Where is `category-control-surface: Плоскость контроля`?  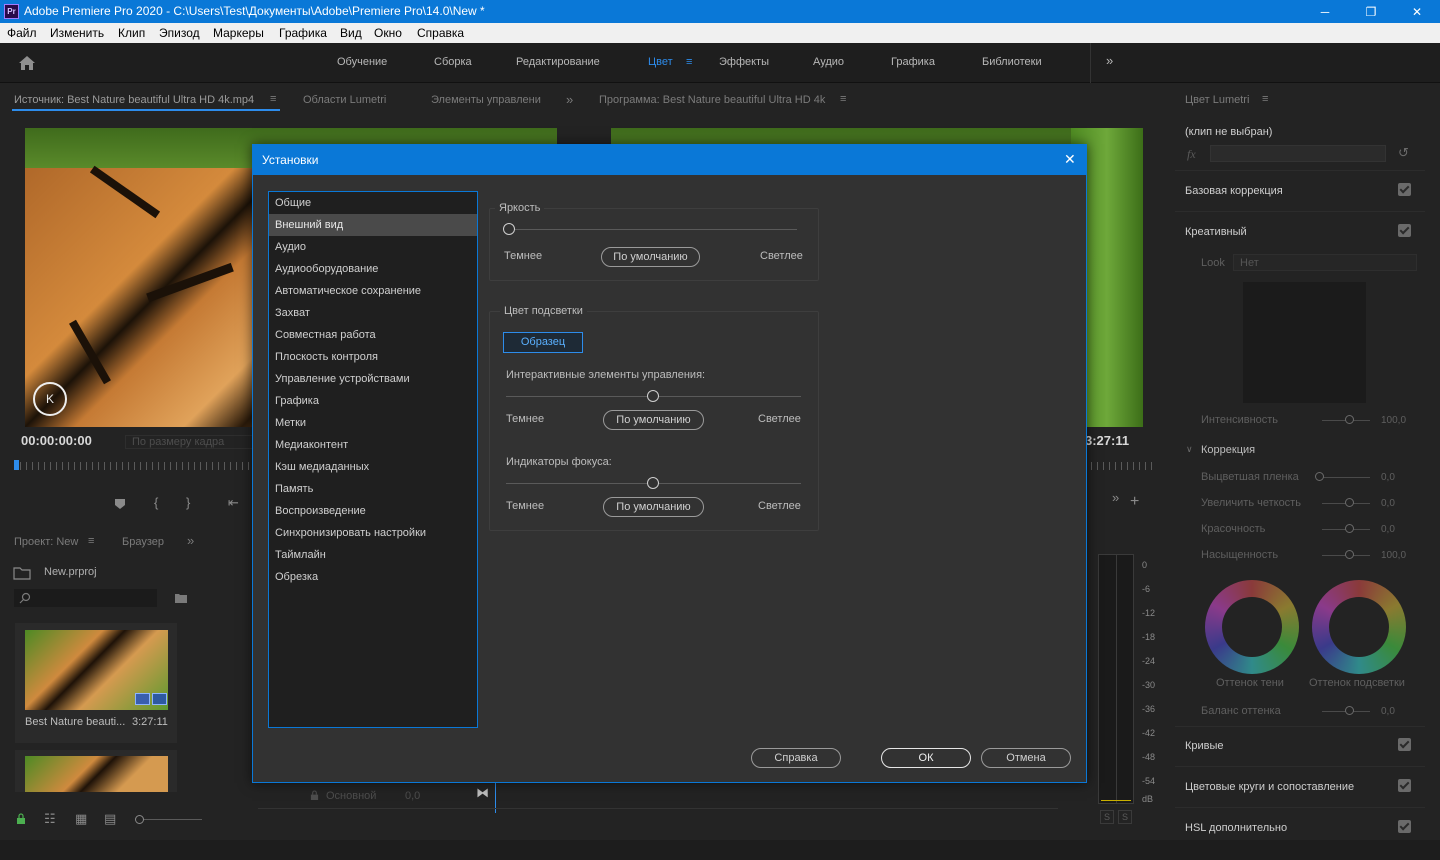 category-control-surface: Плоскость контроля is located at coordinates (373, 357).